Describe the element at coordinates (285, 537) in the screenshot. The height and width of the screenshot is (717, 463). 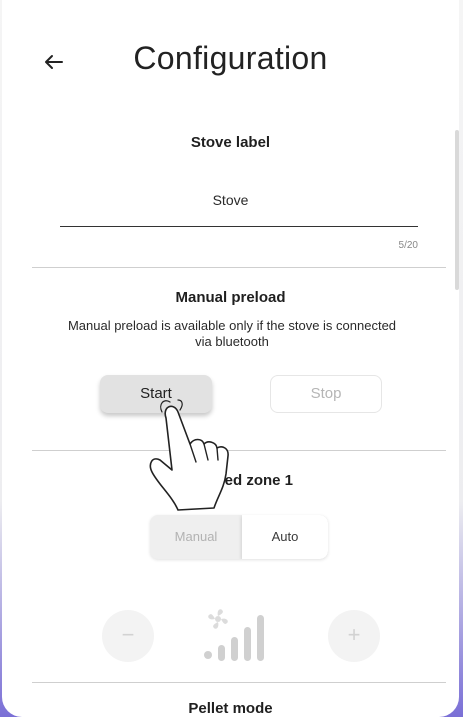
I see `mode-auto-option: Auto` at that location.